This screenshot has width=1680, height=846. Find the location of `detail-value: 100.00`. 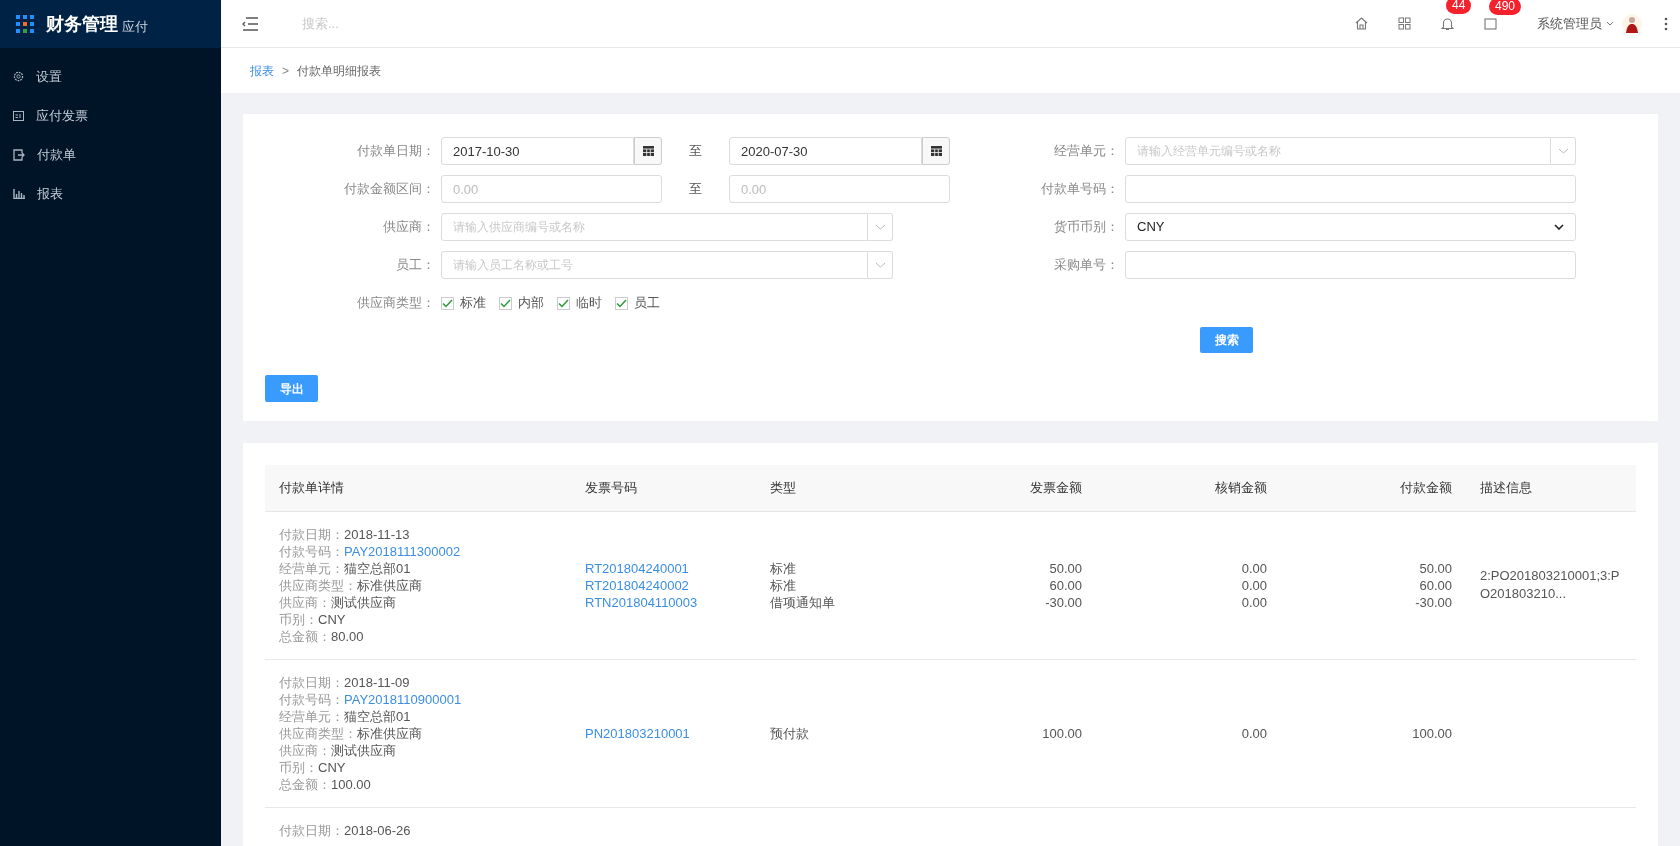

detail-value: 100.00 is located at coordinates (351, 784).